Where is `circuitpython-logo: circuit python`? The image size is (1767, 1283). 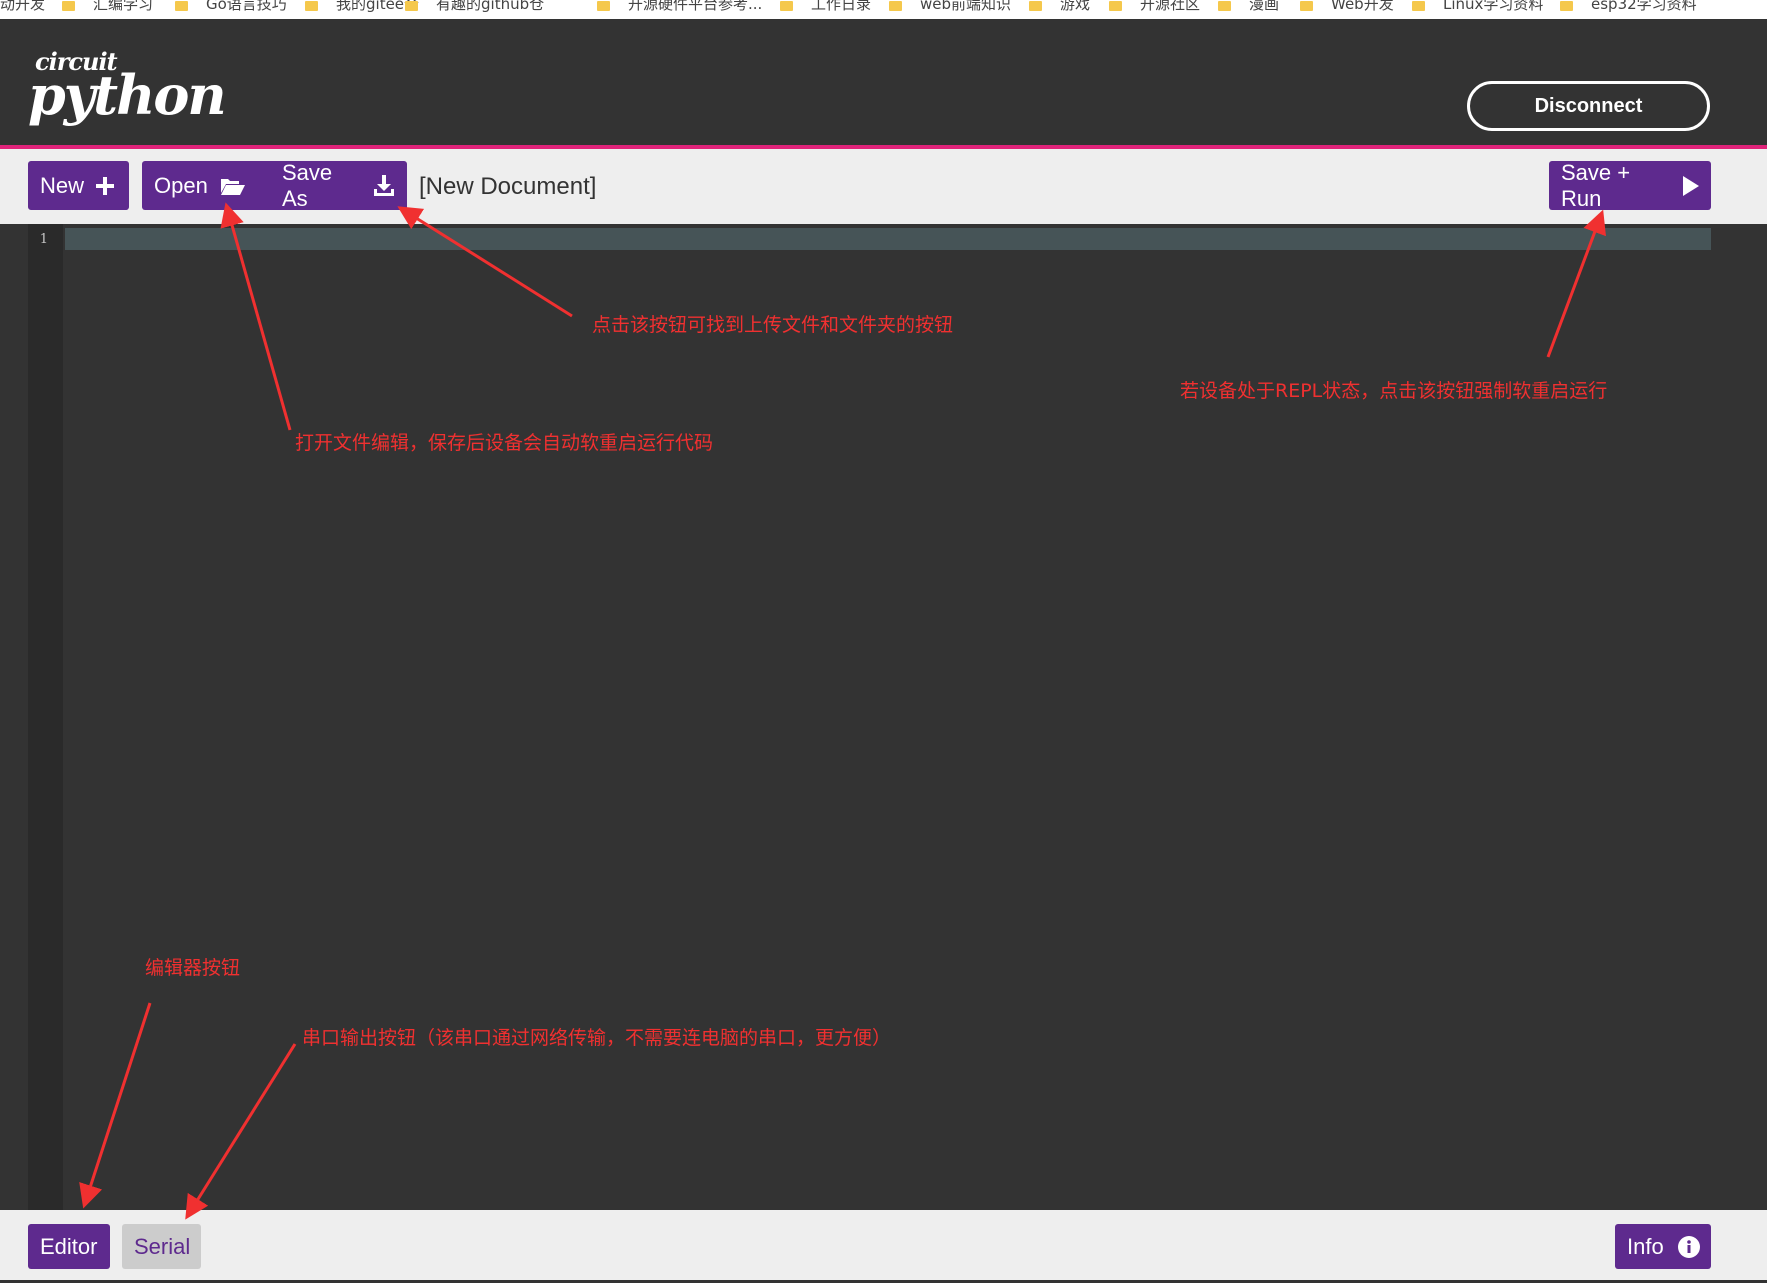
circuitpython-logo: circuit python is located at coordinates (127, 92).